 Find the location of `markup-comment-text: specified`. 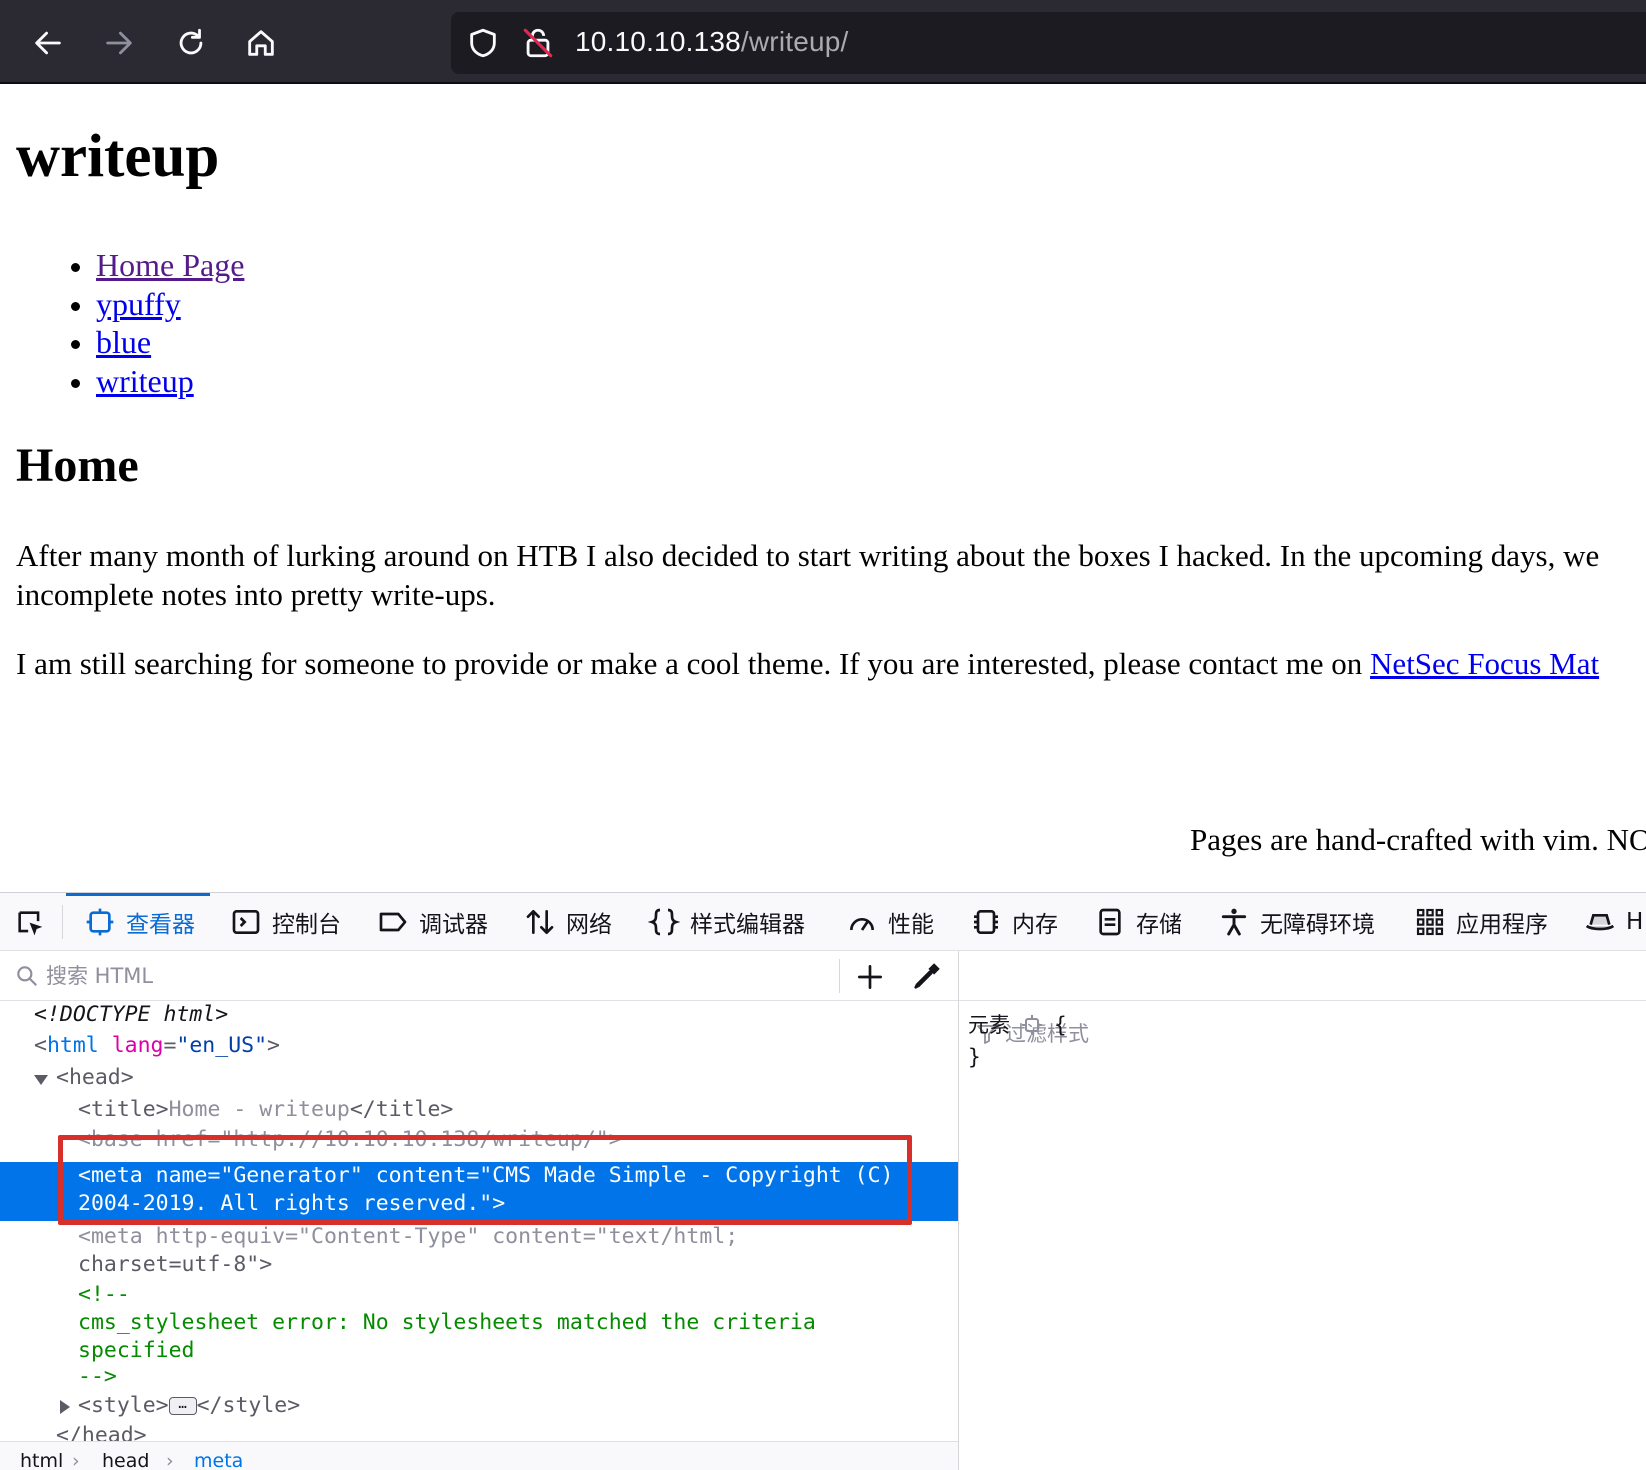

markup-comment-text: specified is located at coordinates (136, 1350).